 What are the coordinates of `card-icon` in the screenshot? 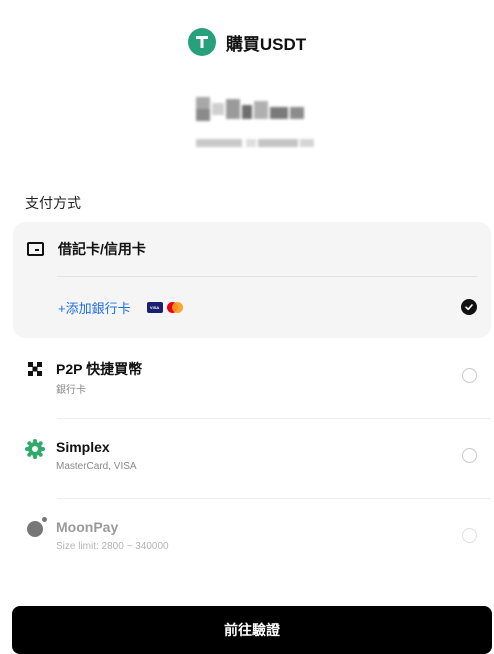 It's located at (35, 249).